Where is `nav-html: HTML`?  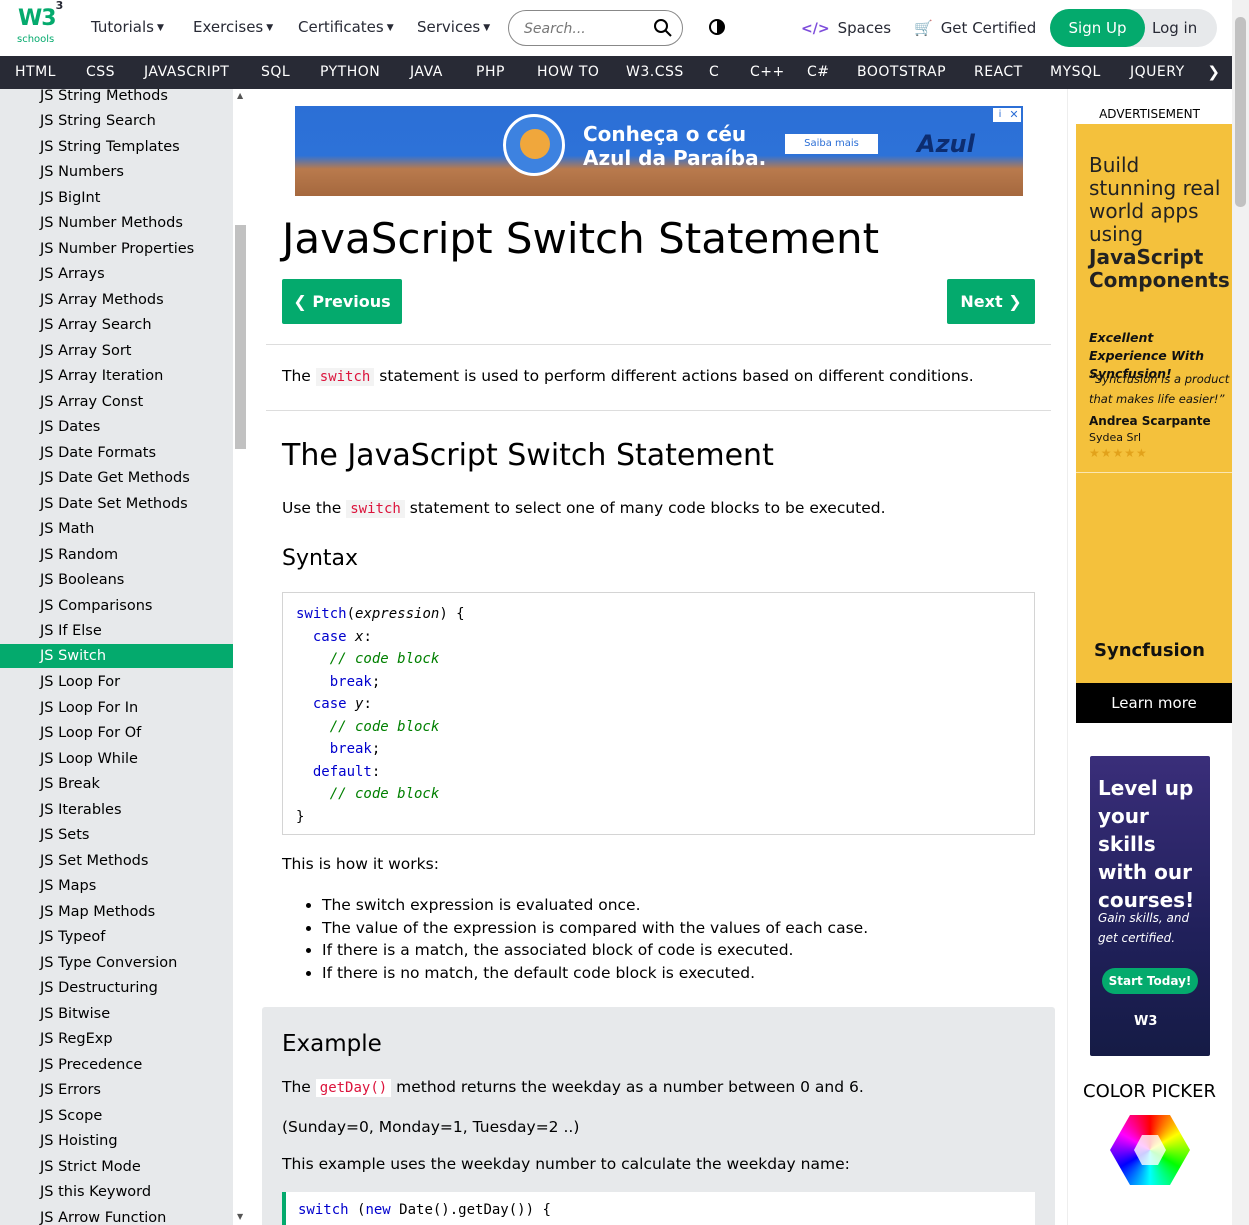
nav-html: HTML is located at coordinates (35, 72).